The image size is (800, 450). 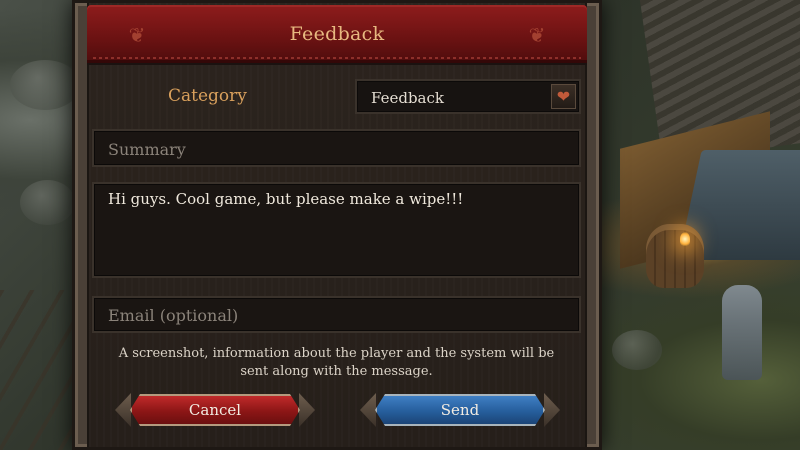 I want to click on send-button: Send, so click(x=460, y=410).